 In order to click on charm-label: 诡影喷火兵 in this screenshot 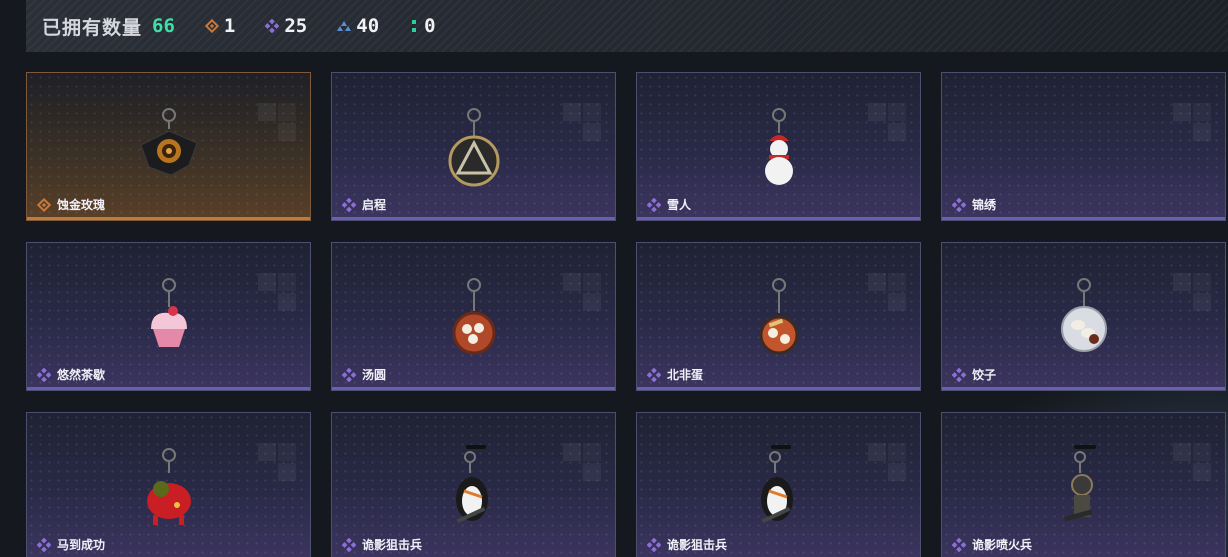, I will do `click(992, 544)`.